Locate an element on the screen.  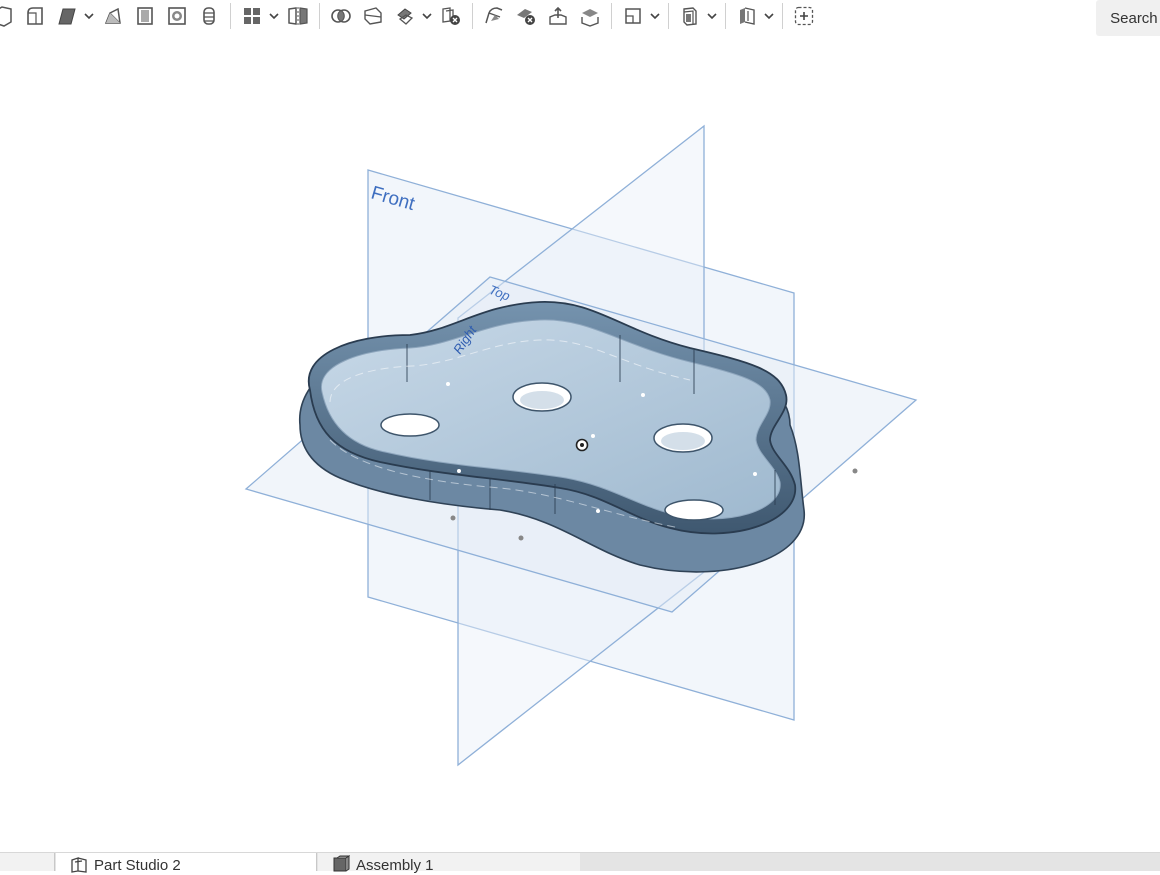
plane-icon is located at coordinates (633, 16).